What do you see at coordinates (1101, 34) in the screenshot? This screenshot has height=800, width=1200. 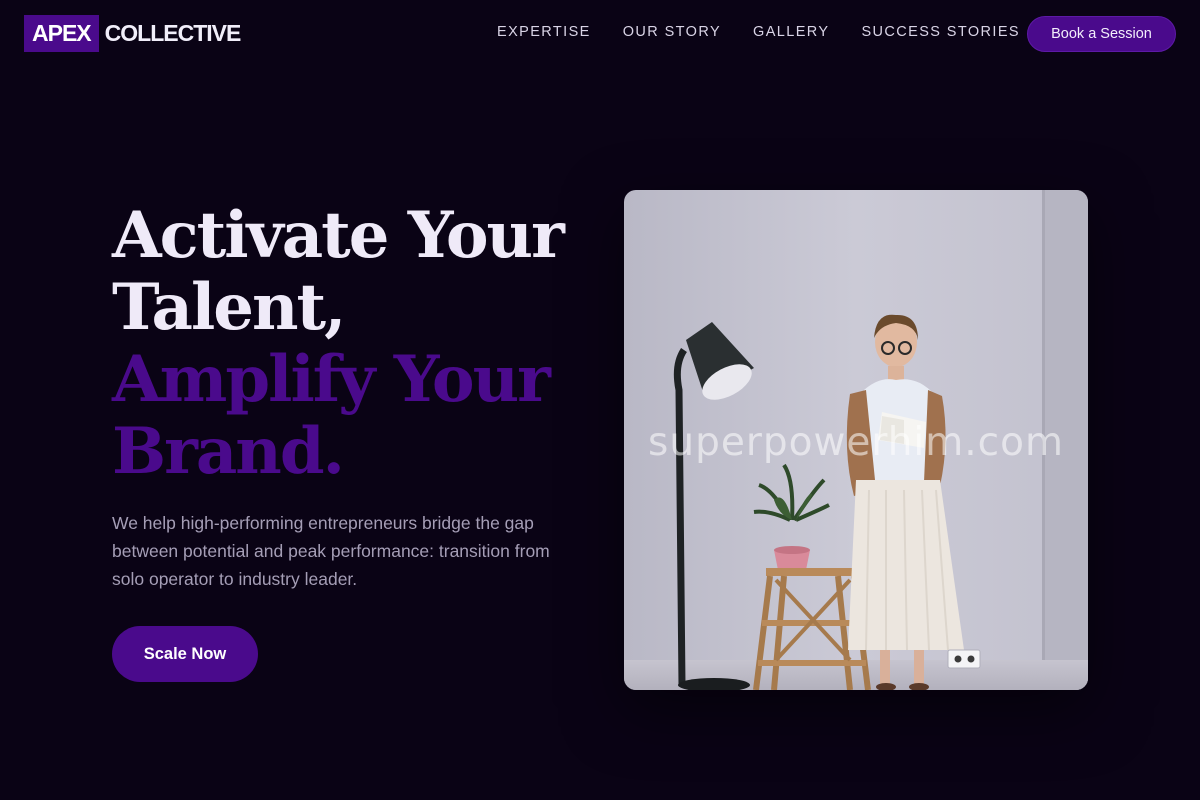 I see `book-session-button: Book a Session` at bounding box center [1101, 34].